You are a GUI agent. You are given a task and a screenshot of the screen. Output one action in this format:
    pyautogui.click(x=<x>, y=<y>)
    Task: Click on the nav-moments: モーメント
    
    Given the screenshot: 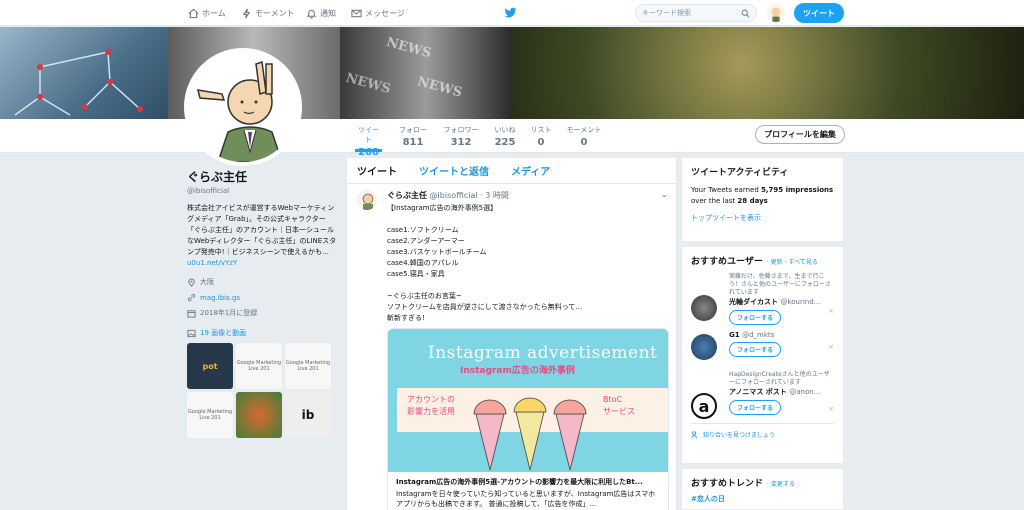 What is the action you would take?
    pyautogui.click(x=268, y=13)
    